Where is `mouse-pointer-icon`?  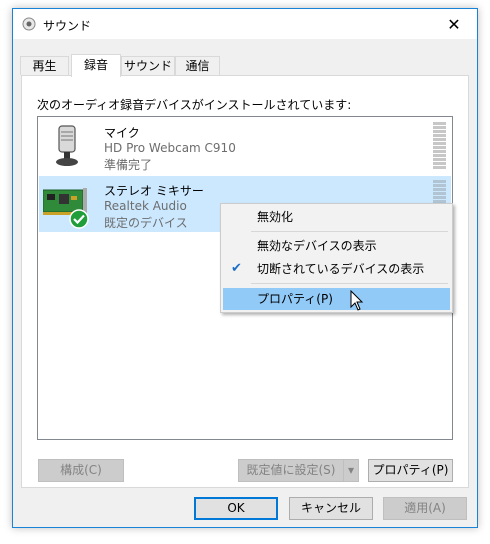
mouse-pointer-icon is located at coordinates (357, 300).